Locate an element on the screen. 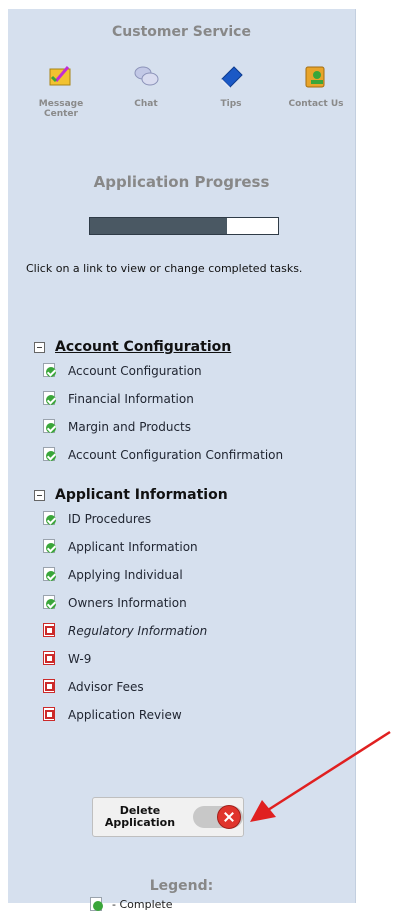 Image resolution: width=396 pixels, height=911 pixels. contact-us-label: Contact Us is located at coordinates (316, 104).